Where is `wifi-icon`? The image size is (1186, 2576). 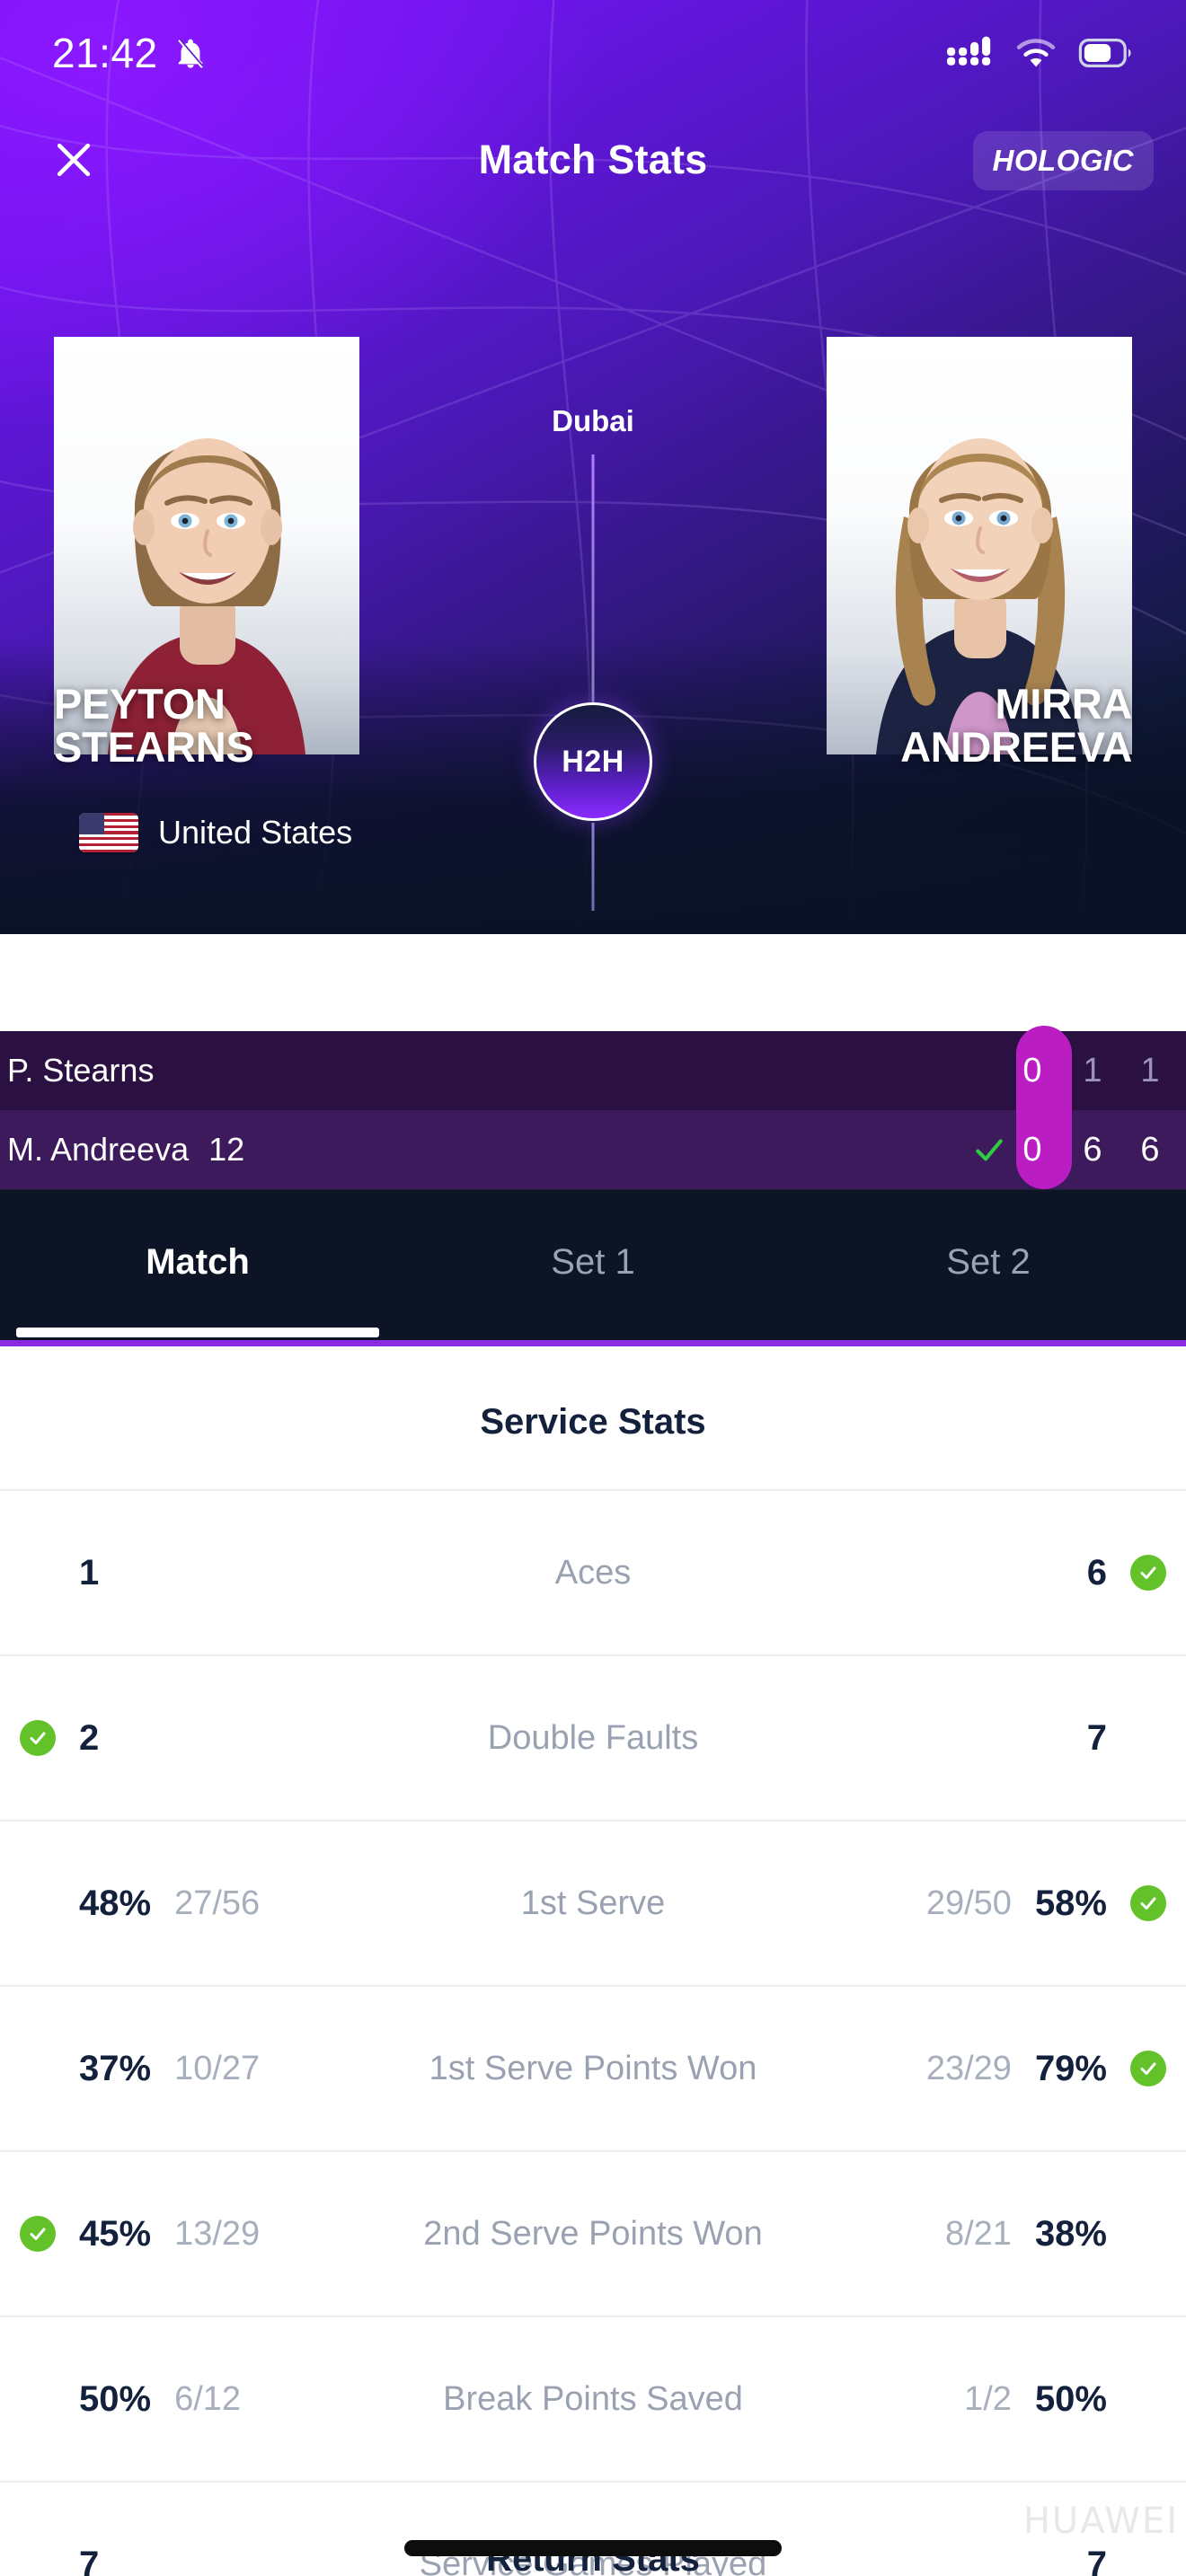
wifi-icon is located at coordinates (1036, 53).